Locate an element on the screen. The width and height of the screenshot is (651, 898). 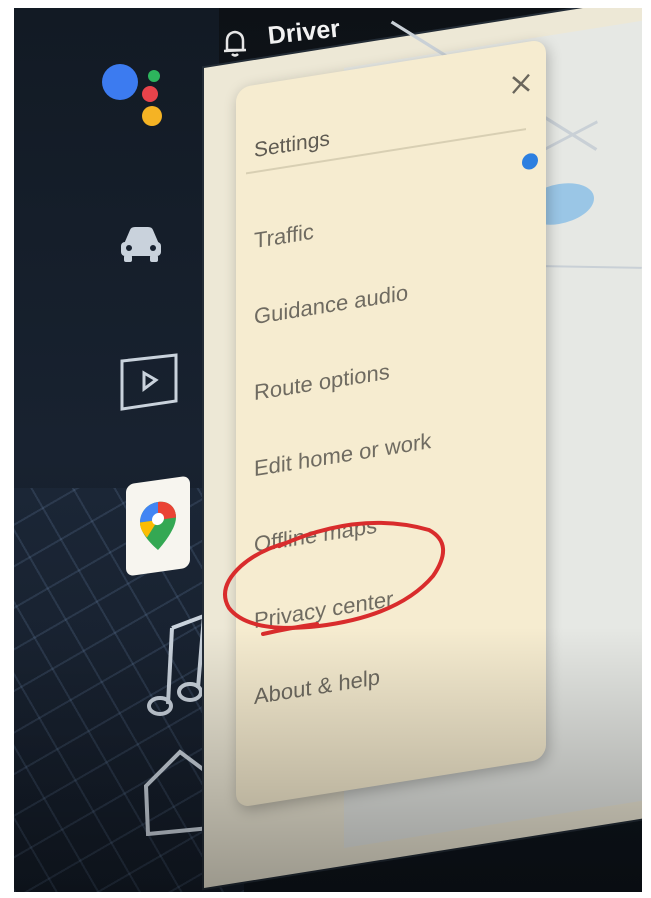
traffic-toggle is located at coordinates (530, 161).